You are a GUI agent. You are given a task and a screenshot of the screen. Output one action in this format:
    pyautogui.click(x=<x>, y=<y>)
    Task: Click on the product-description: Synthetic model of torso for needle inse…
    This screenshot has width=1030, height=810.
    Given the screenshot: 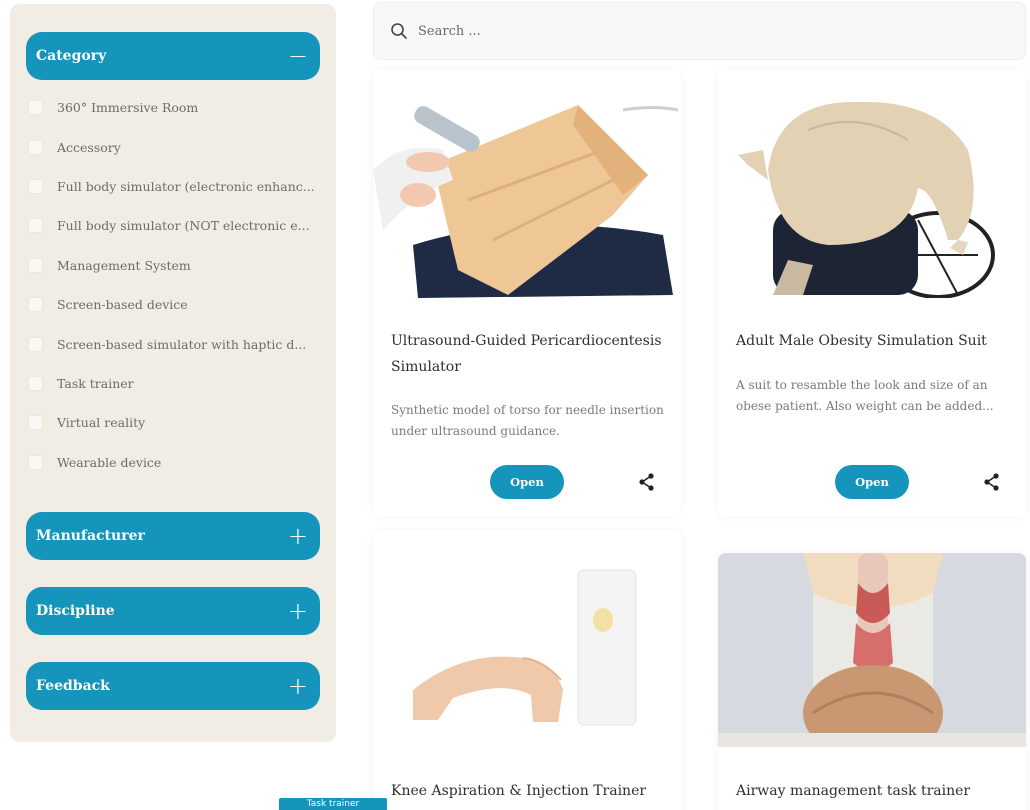 What is the action you would take?
    pyautogui.click(x=527, y=420)
    